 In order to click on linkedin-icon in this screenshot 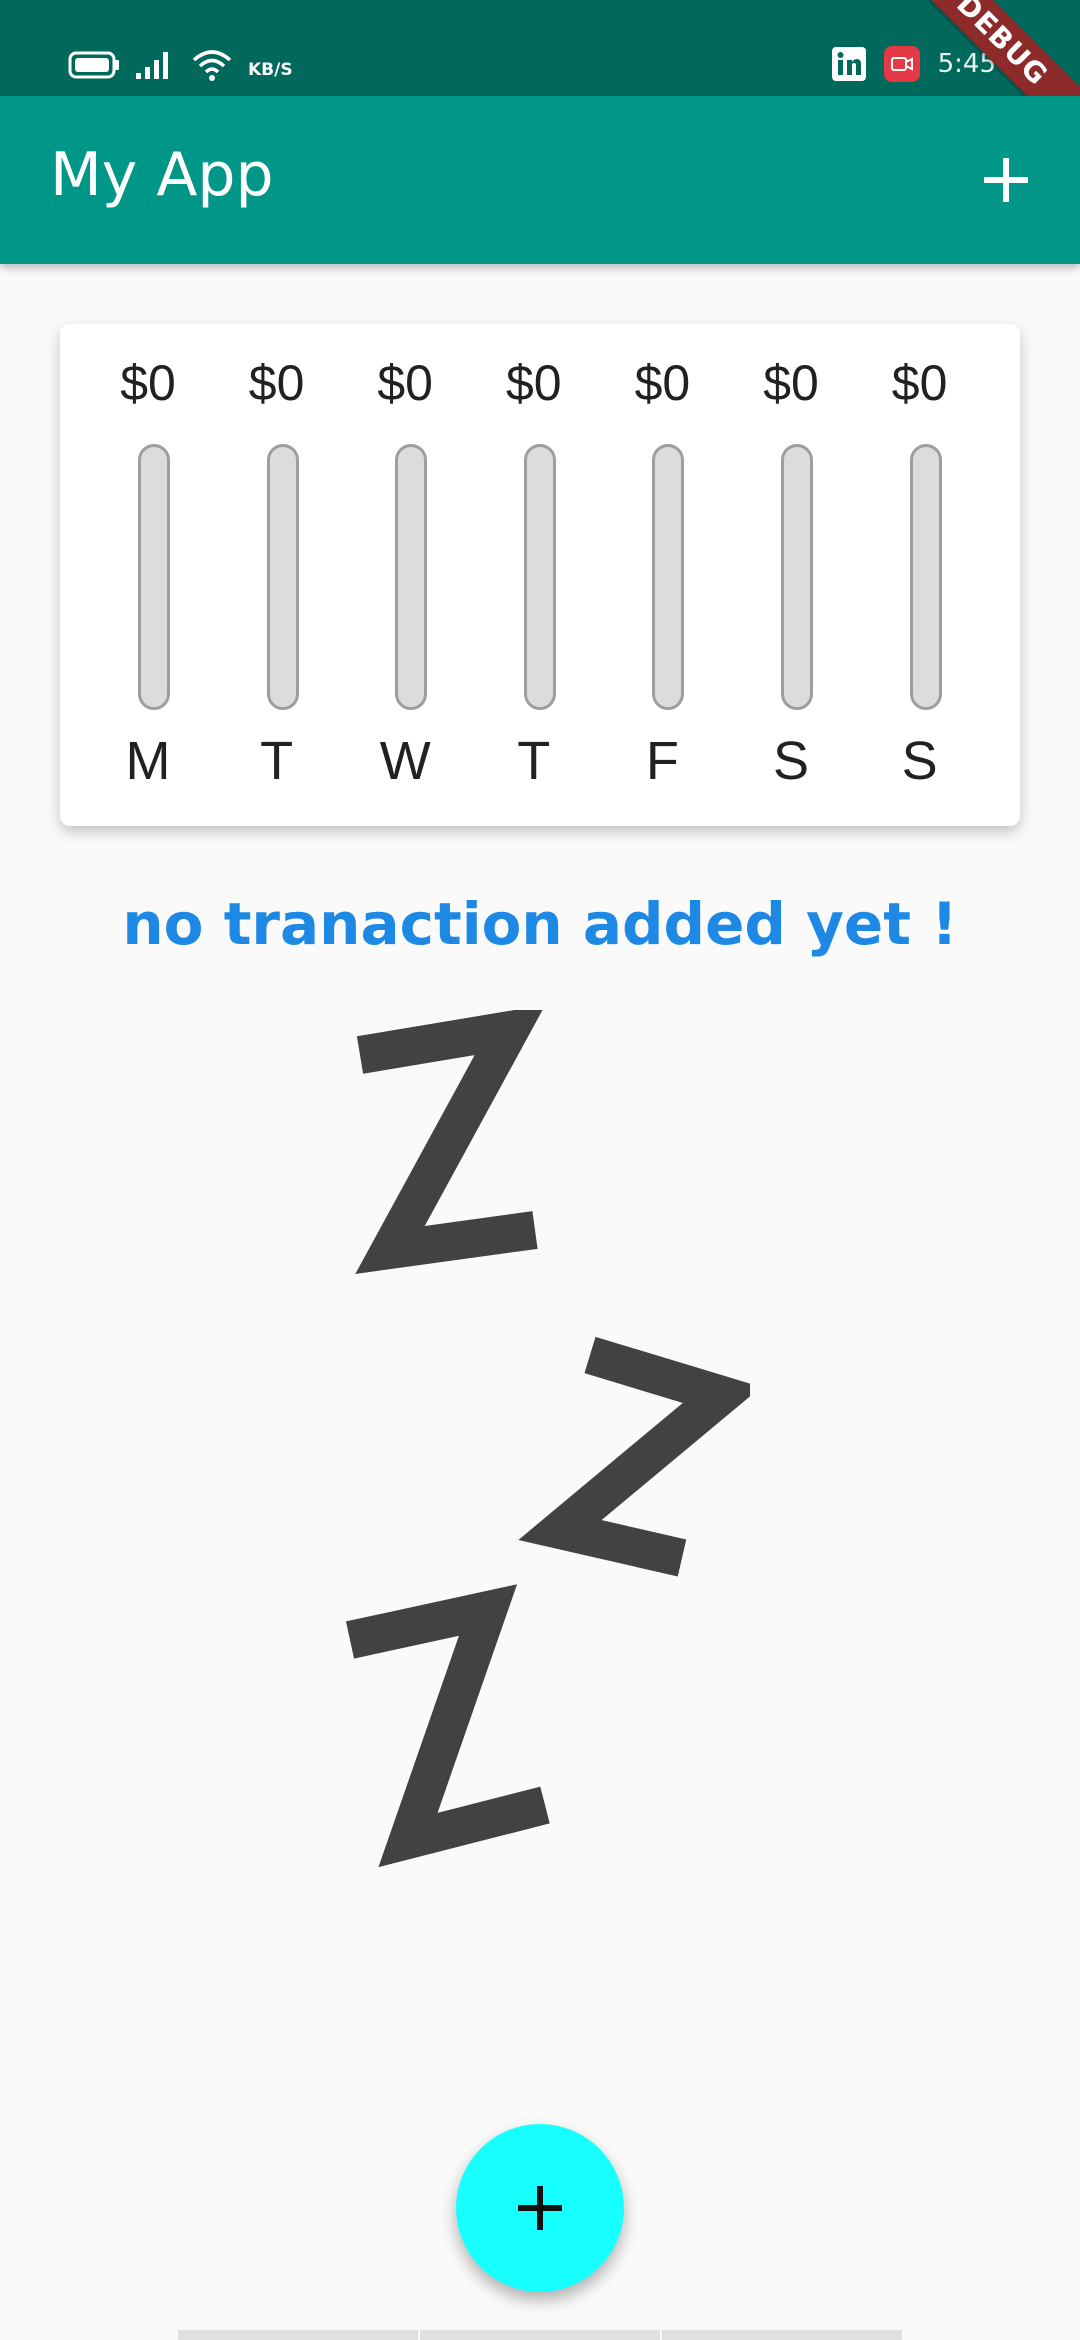, I will do `click(848, 64)`.